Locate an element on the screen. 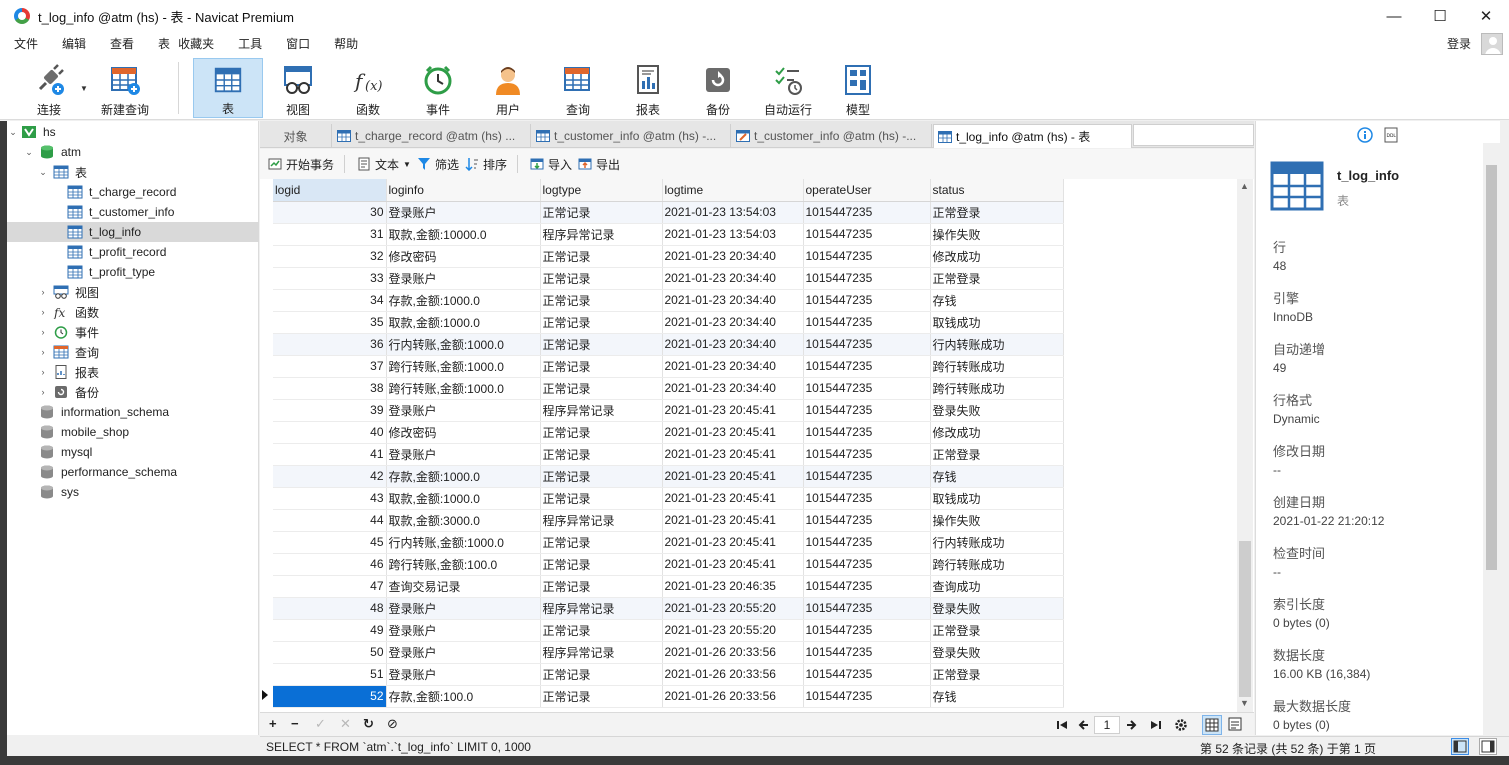 The width and height of the screenshot is (1509, 765). cell-status: 取钱成功 is located at coordinates (997, 498).